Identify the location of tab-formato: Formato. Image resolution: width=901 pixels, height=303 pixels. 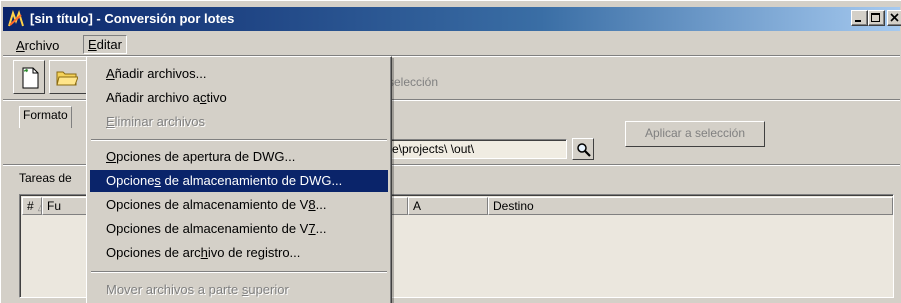
(45, 117).